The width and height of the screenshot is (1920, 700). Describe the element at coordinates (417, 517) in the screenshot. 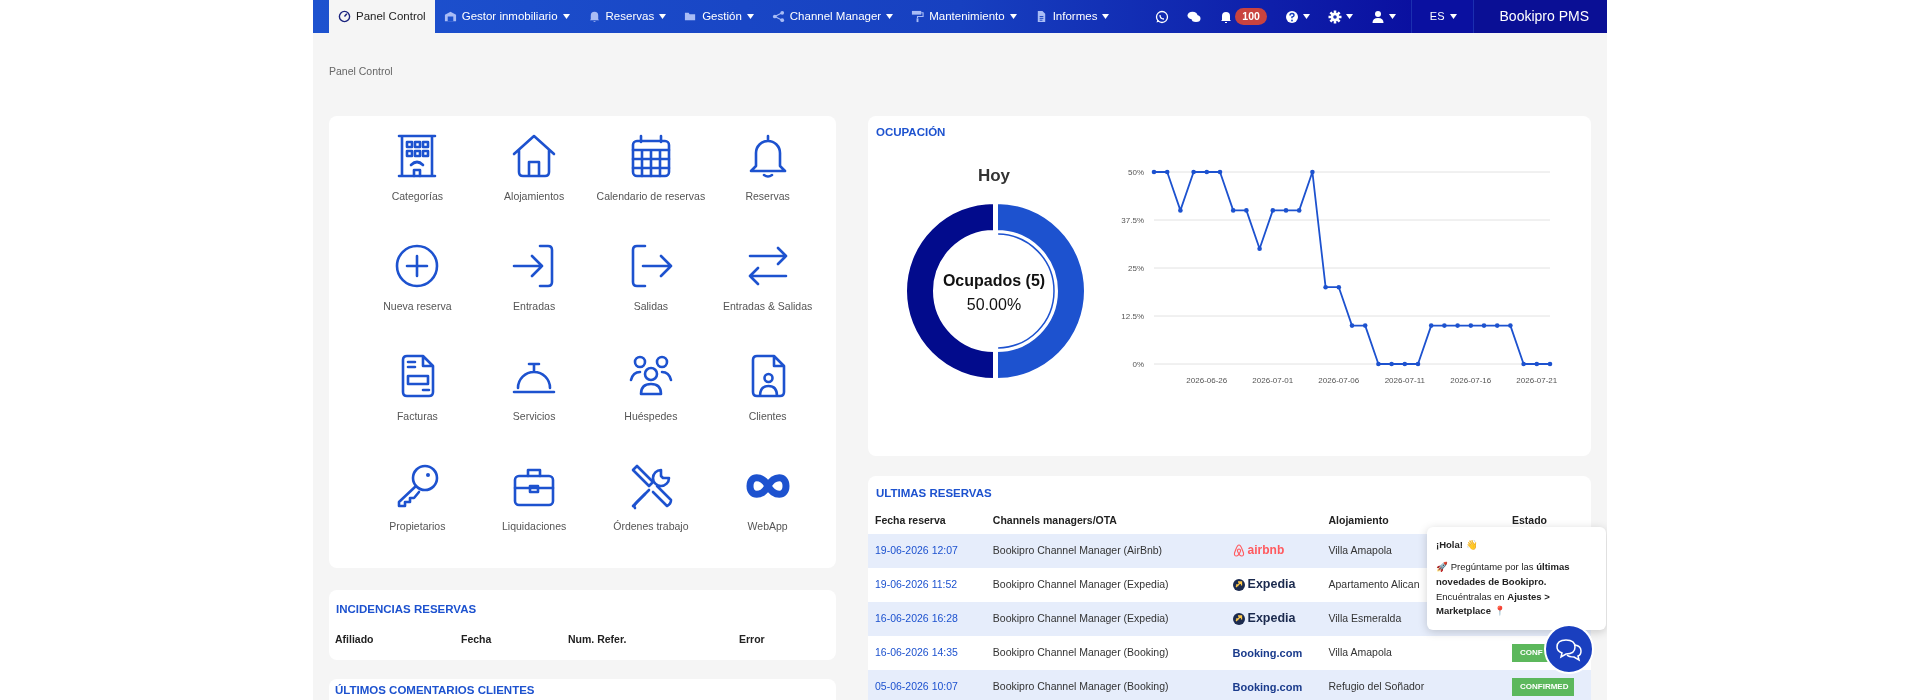

I see `shortcut-link: Propietarios` at that location.